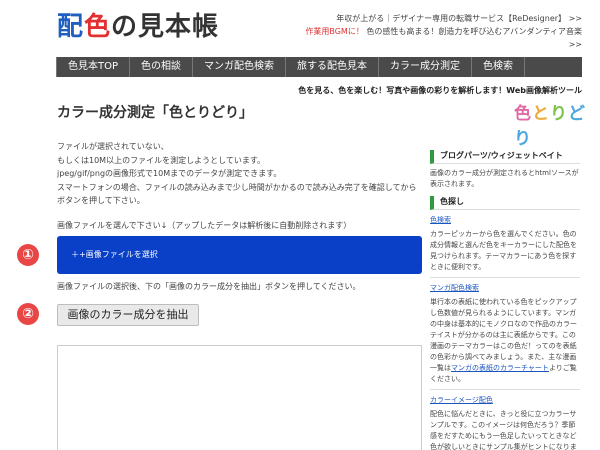 The width and height of the screenshot is (600, 450). What do you see at coordinates (71, 27) in the screenshot?
I see `logo-part-1: 配` at bounding box center [71, 27].